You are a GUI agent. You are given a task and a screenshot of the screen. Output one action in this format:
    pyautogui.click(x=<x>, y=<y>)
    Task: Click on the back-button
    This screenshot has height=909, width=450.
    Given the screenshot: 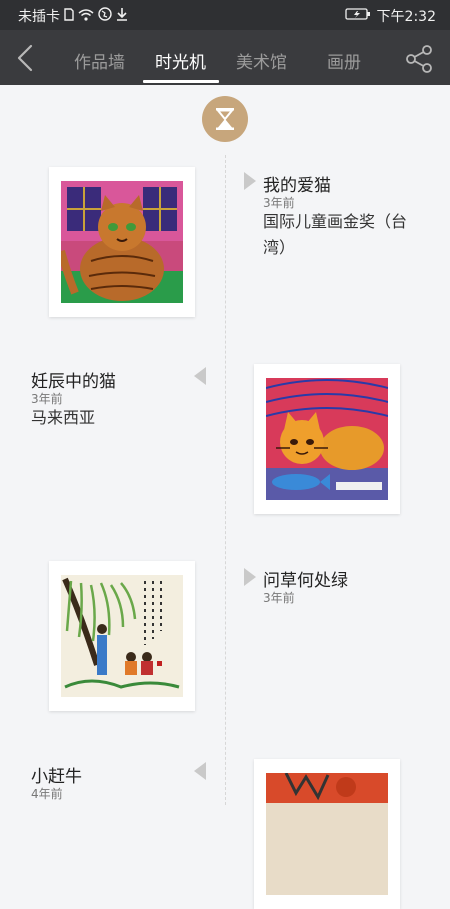 What is the action you would take?
    pyautogui.click(x=26, y=58)
    